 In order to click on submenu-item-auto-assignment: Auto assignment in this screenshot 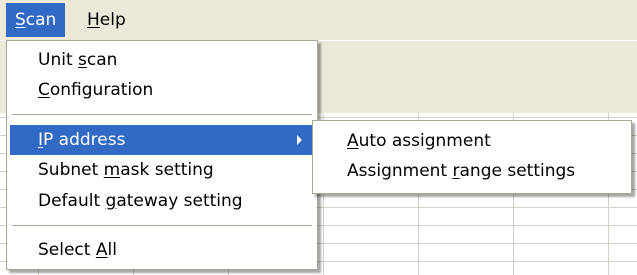, I will do `click(472, 141)`.